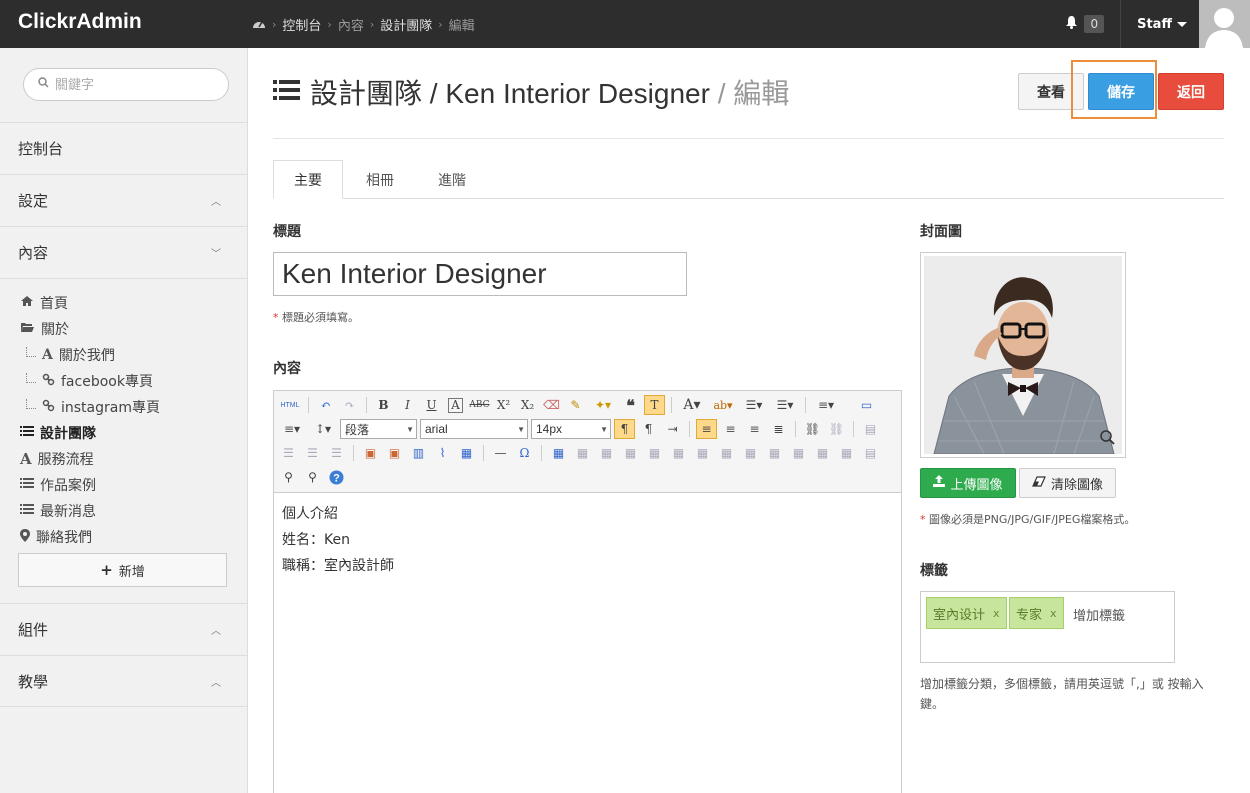 This screenshot has width=1250, height=793. Describe the element at coordinates (336, 453) in the screenshot. I see `hr-block-icon: ☰` at that location.